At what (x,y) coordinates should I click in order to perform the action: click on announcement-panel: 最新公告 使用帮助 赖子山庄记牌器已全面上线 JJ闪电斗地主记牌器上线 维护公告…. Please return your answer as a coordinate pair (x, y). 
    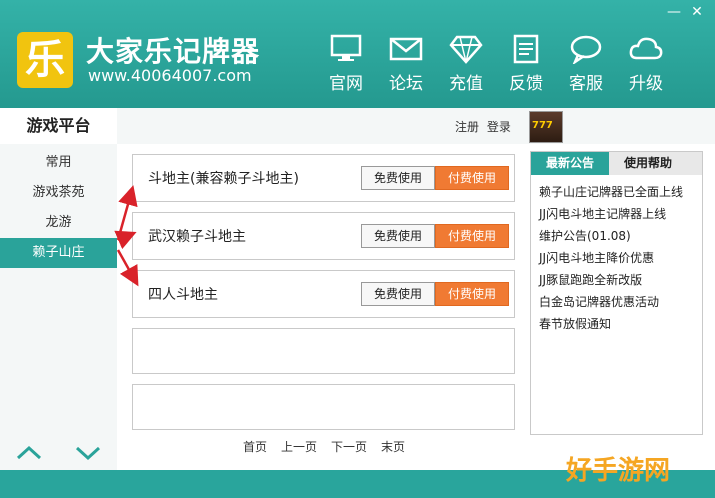
    Looking at the image, I should click on (616, 293).